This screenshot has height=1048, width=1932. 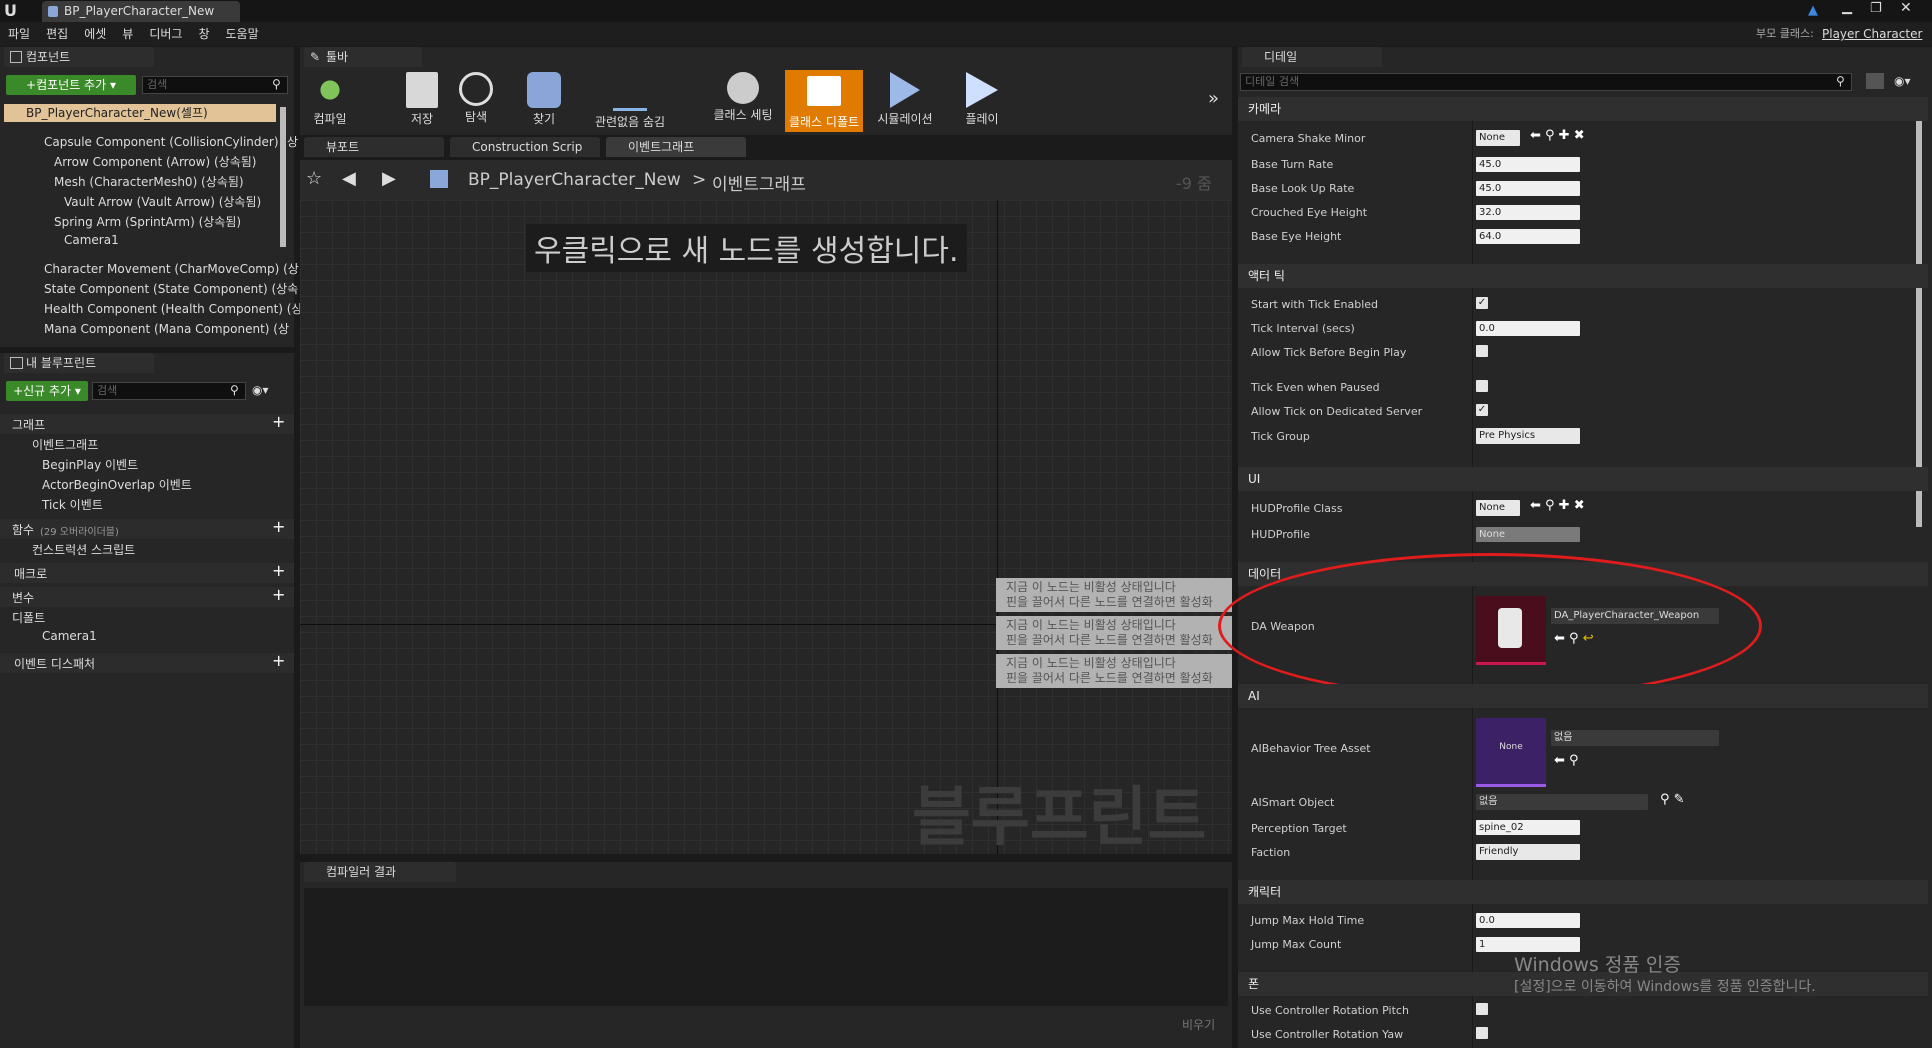 What do you see at coordinates (1562, 802) in the screenshot?
I see `ai-smart-object-combo: 없음` at bounding box center [1562, 802].